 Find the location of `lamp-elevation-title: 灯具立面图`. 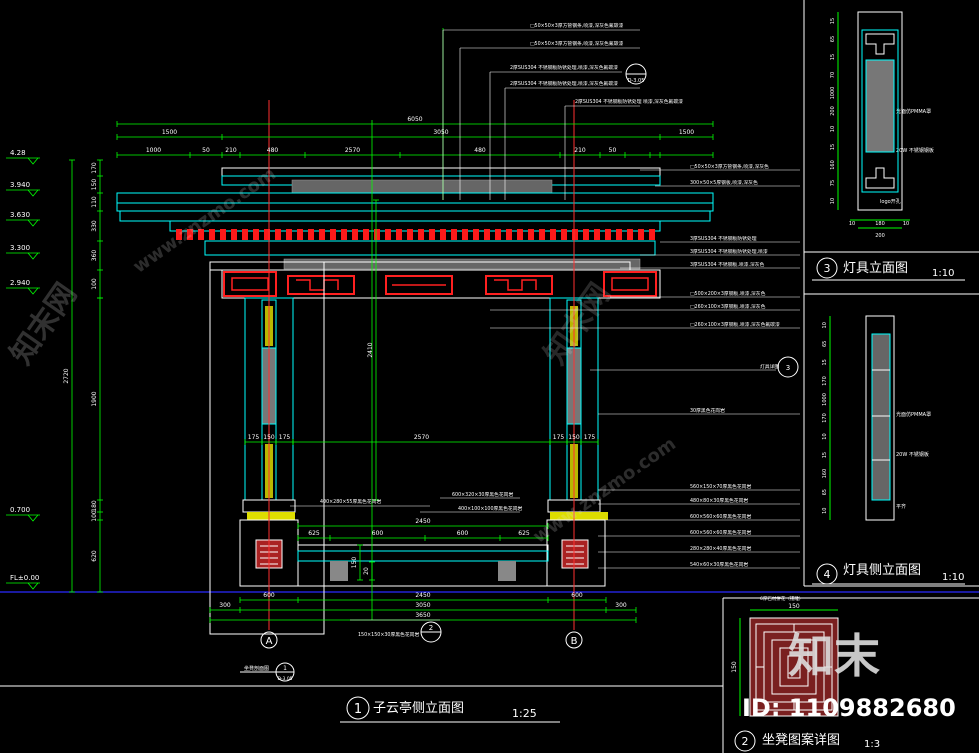

lamp-elevation-title: 灯具立面图 is located at coordinates (875, 268).